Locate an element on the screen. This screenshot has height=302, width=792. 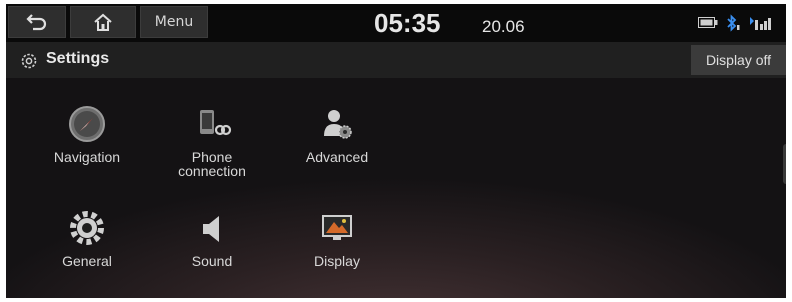
bluetooth-icon is located at coordinates (733, 23).